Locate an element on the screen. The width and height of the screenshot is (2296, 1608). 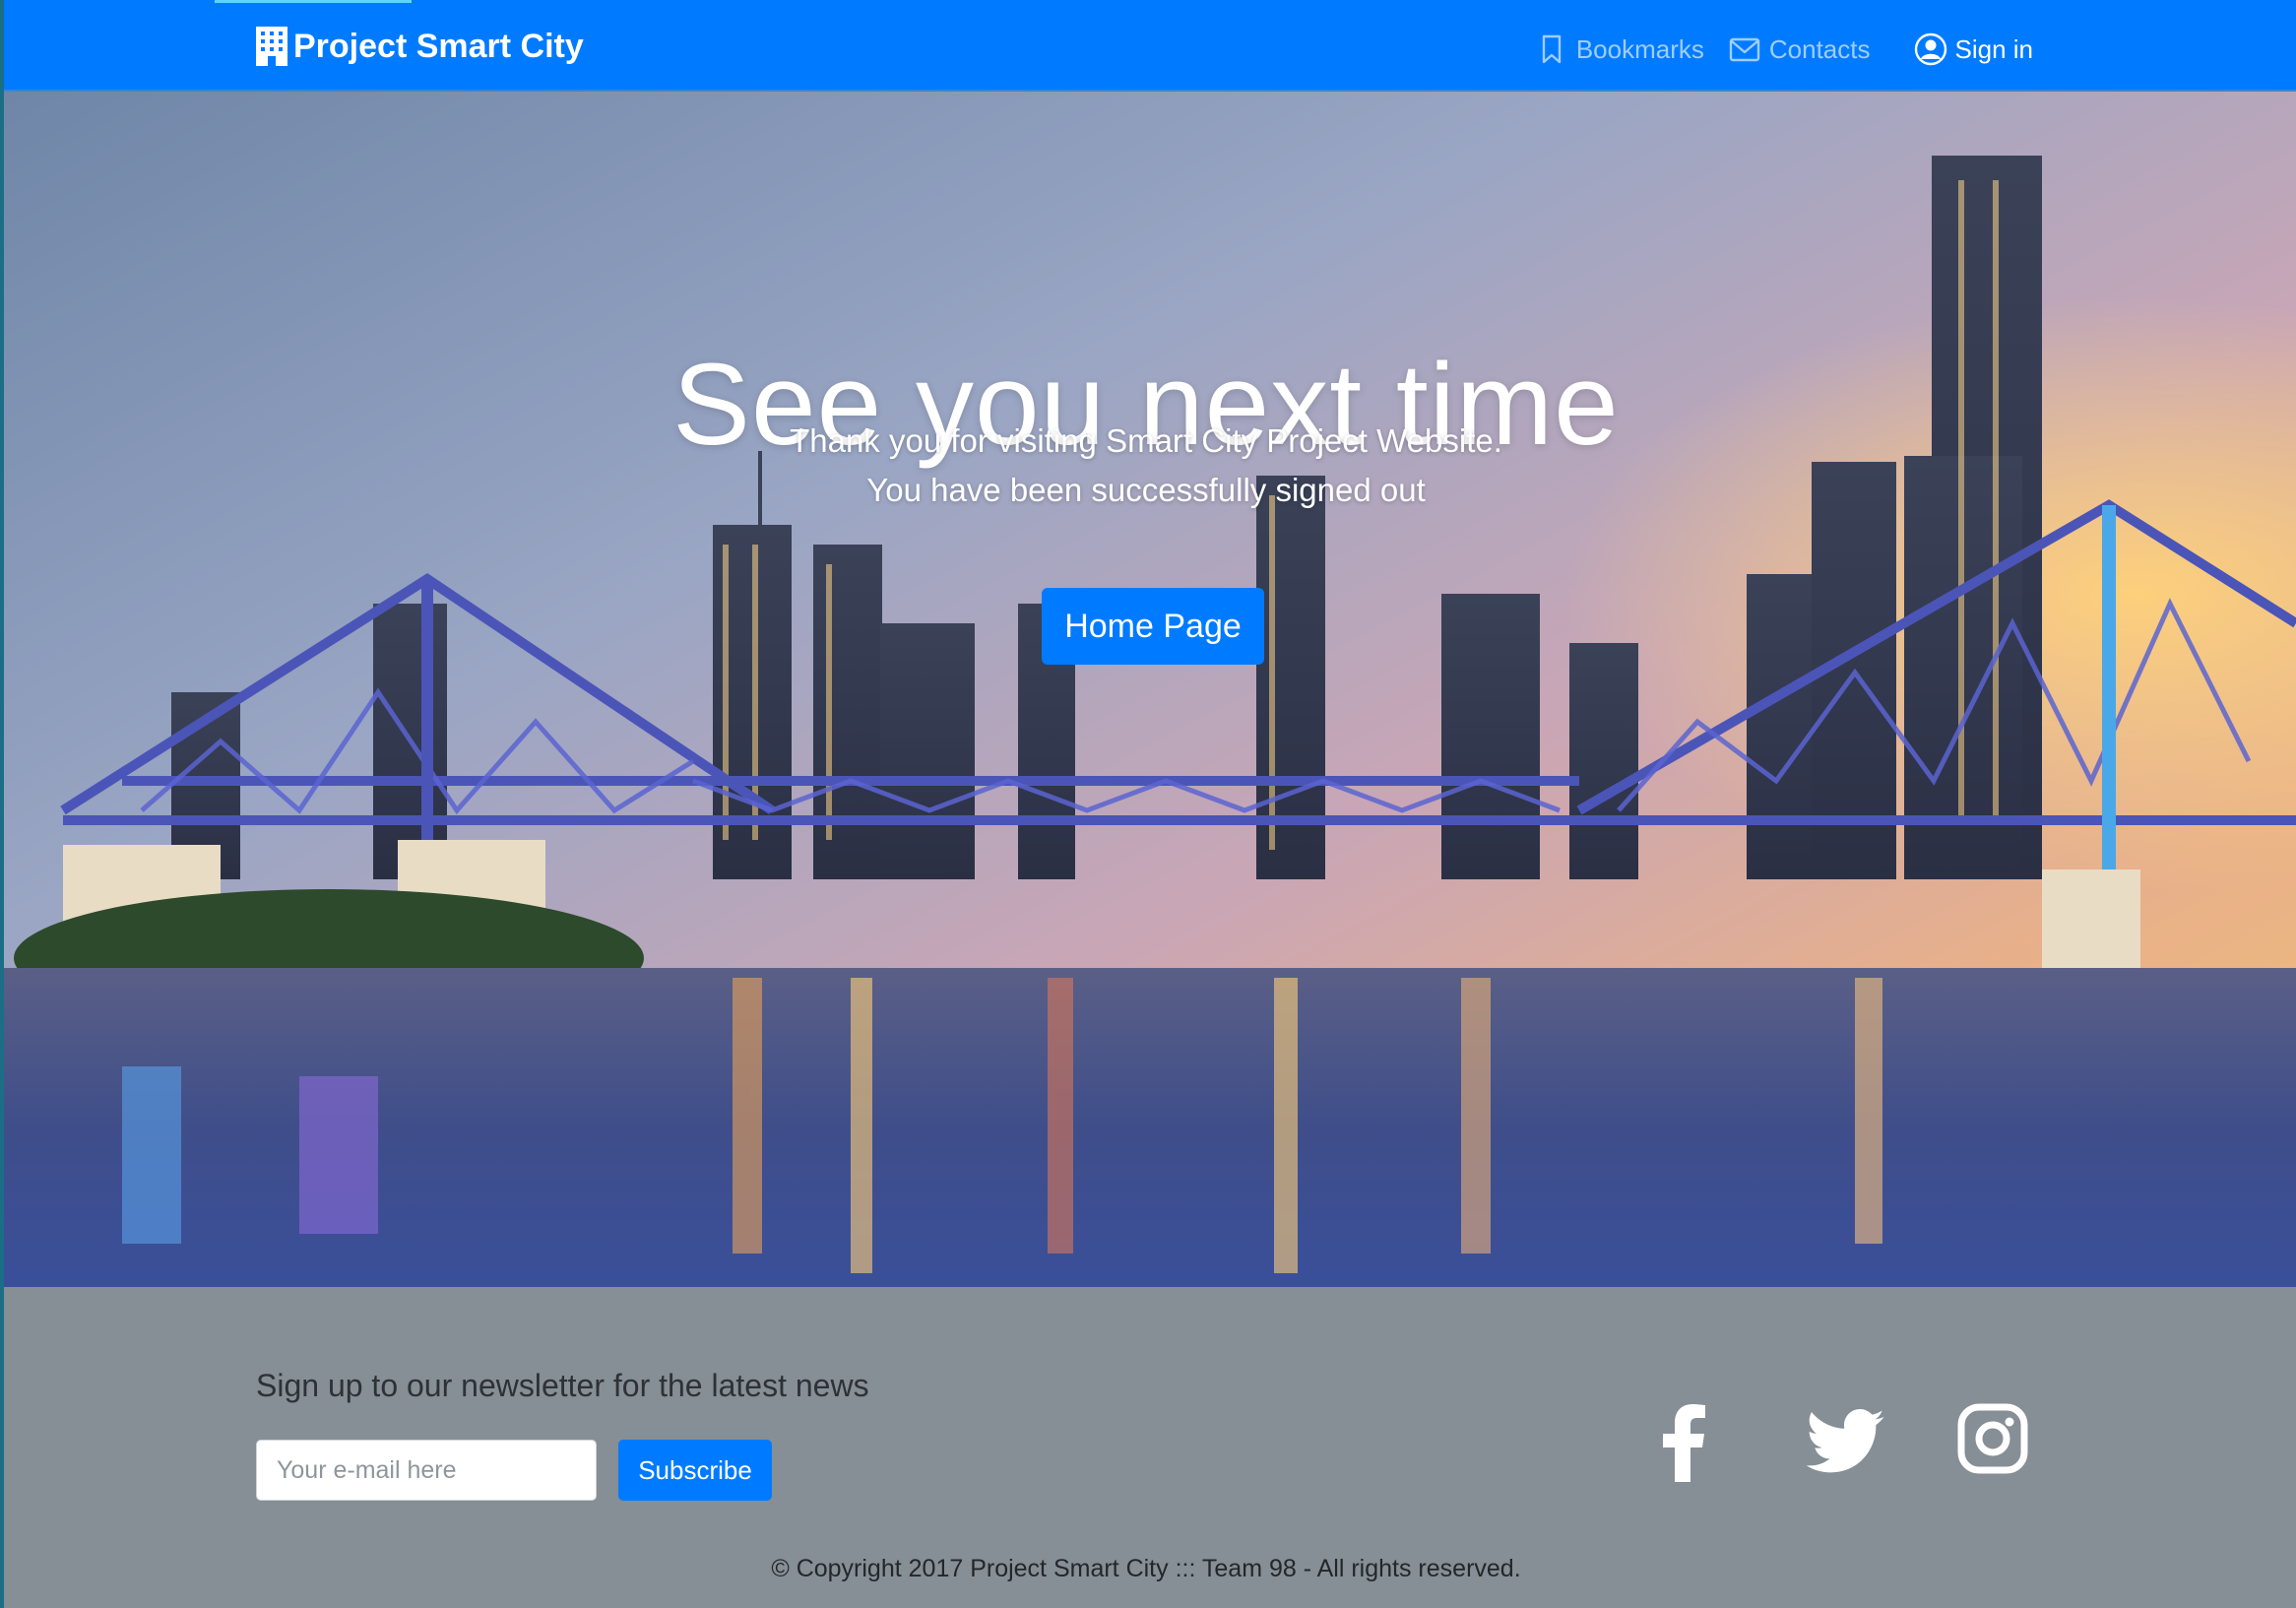
instagram-icon is located at coordinates (1992, 1439).